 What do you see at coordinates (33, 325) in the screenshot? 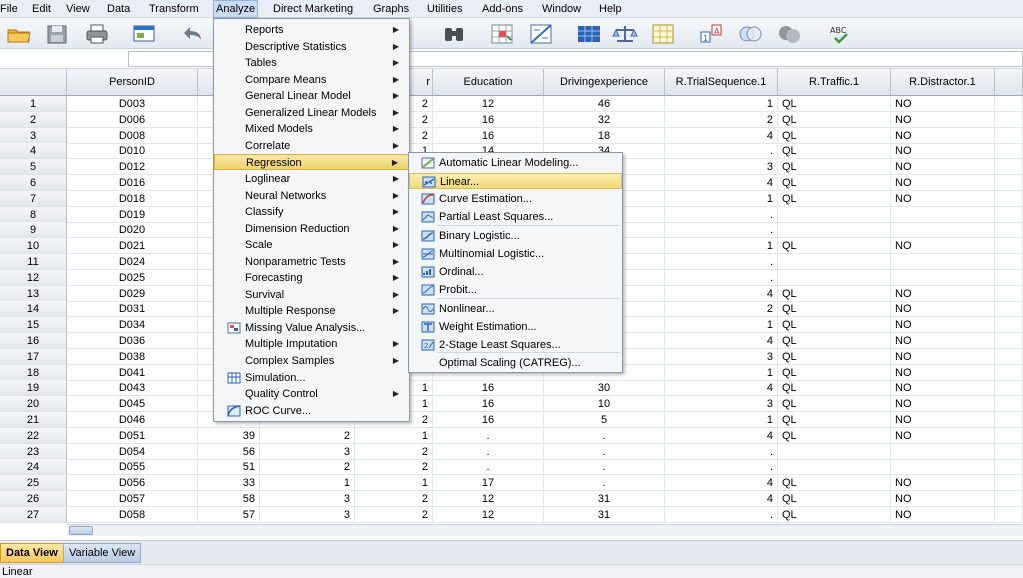
I see `row-header: 15` at bounding box center [33, 325].